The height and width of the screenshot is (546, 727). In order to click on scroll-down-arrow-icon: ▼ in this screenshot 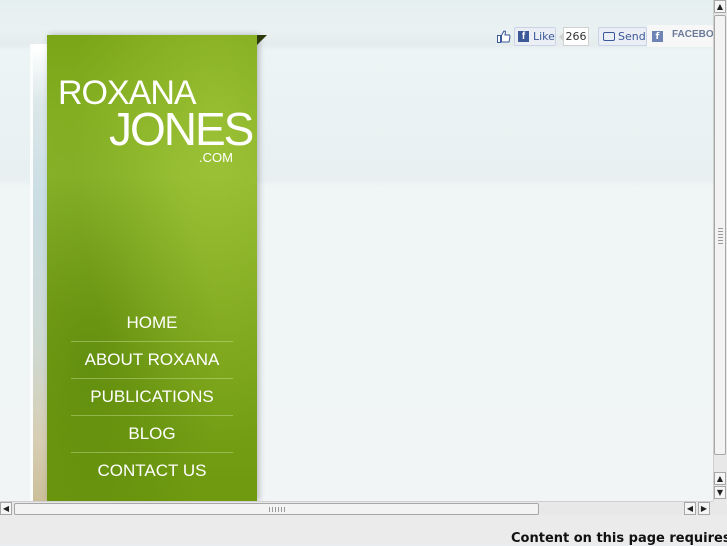, I will do `click(720, 492)`.